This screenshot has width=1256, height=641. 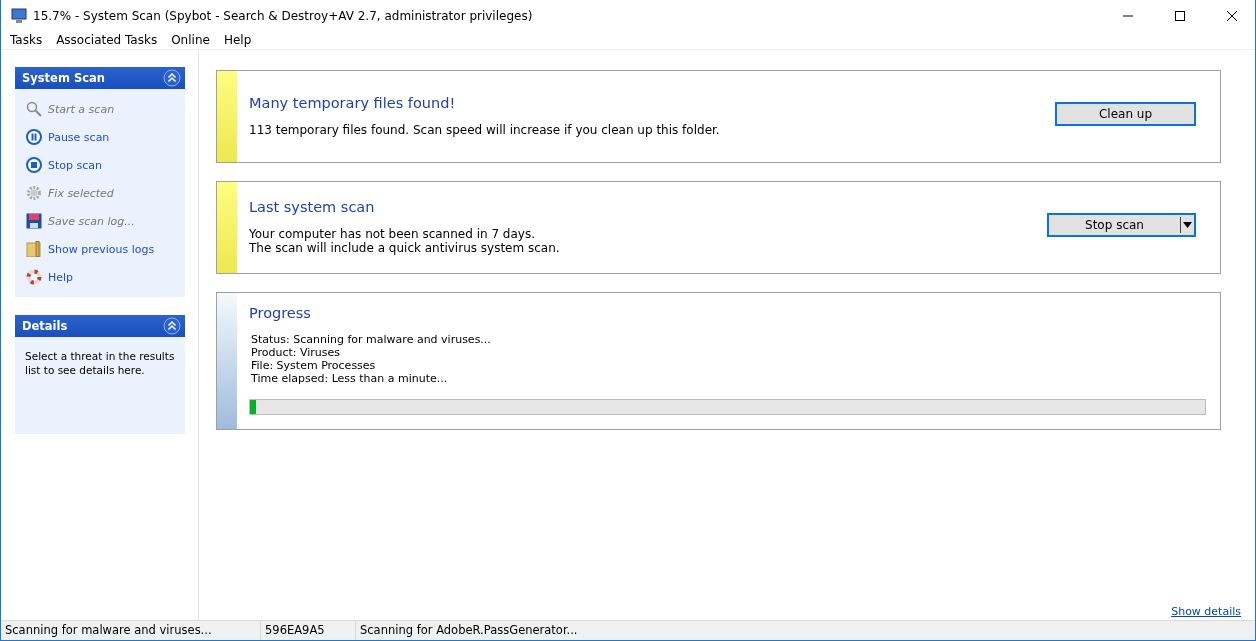 I want to click on panel-title: System Scan, so click(x=63, y=78).